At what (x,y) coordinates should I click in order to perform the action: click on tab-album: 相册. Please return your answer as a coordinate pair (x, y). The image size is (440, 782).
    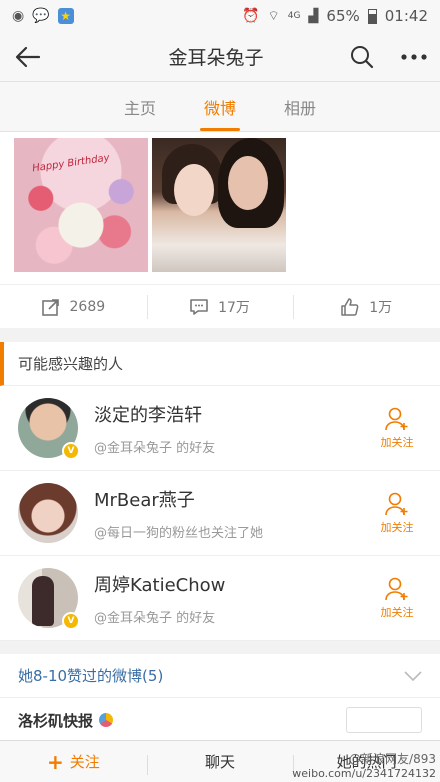
    Looking at the image, I should click on (300, 107).